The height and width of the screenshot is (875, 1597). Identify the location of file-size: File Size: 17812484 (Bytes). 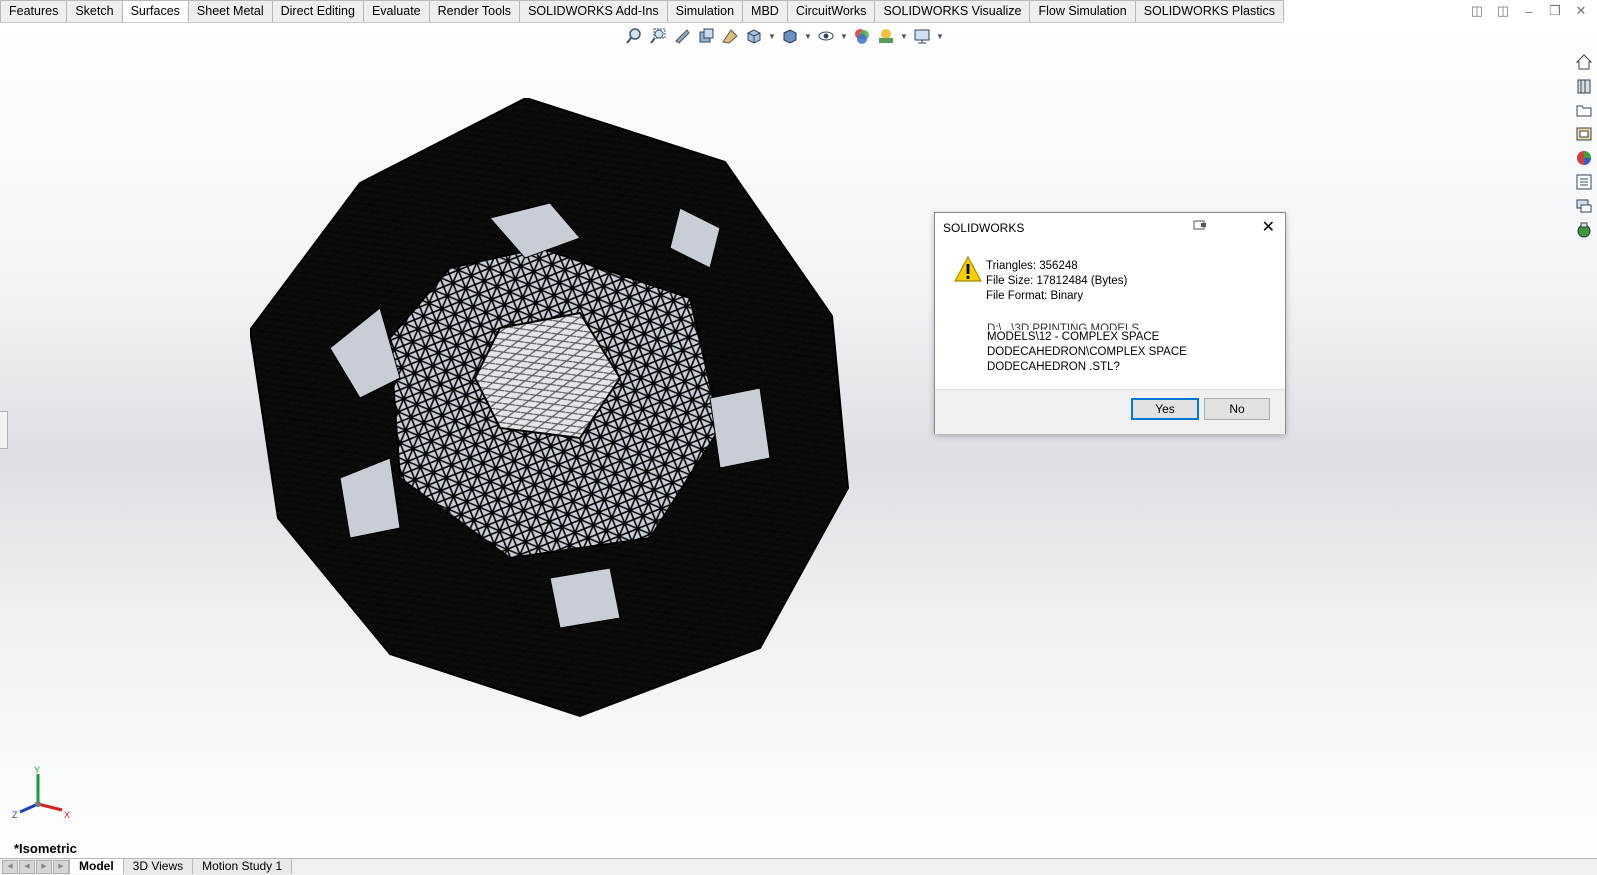
(1057, 281).